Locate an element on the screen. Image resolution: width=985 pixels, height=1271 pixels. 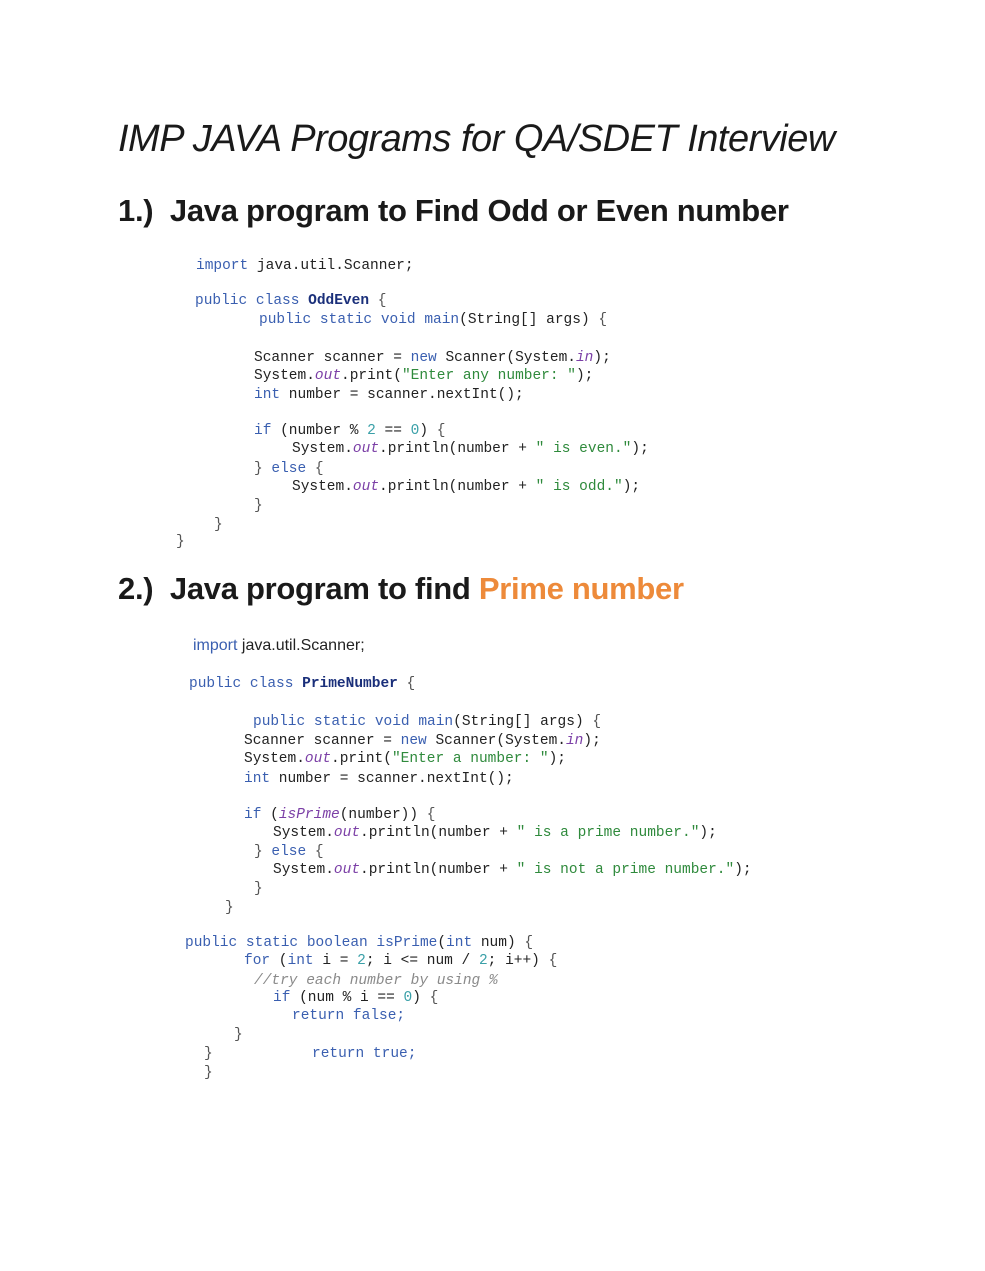
code-line: if (isPrime(number)) { is located at coordinates (339, 815).